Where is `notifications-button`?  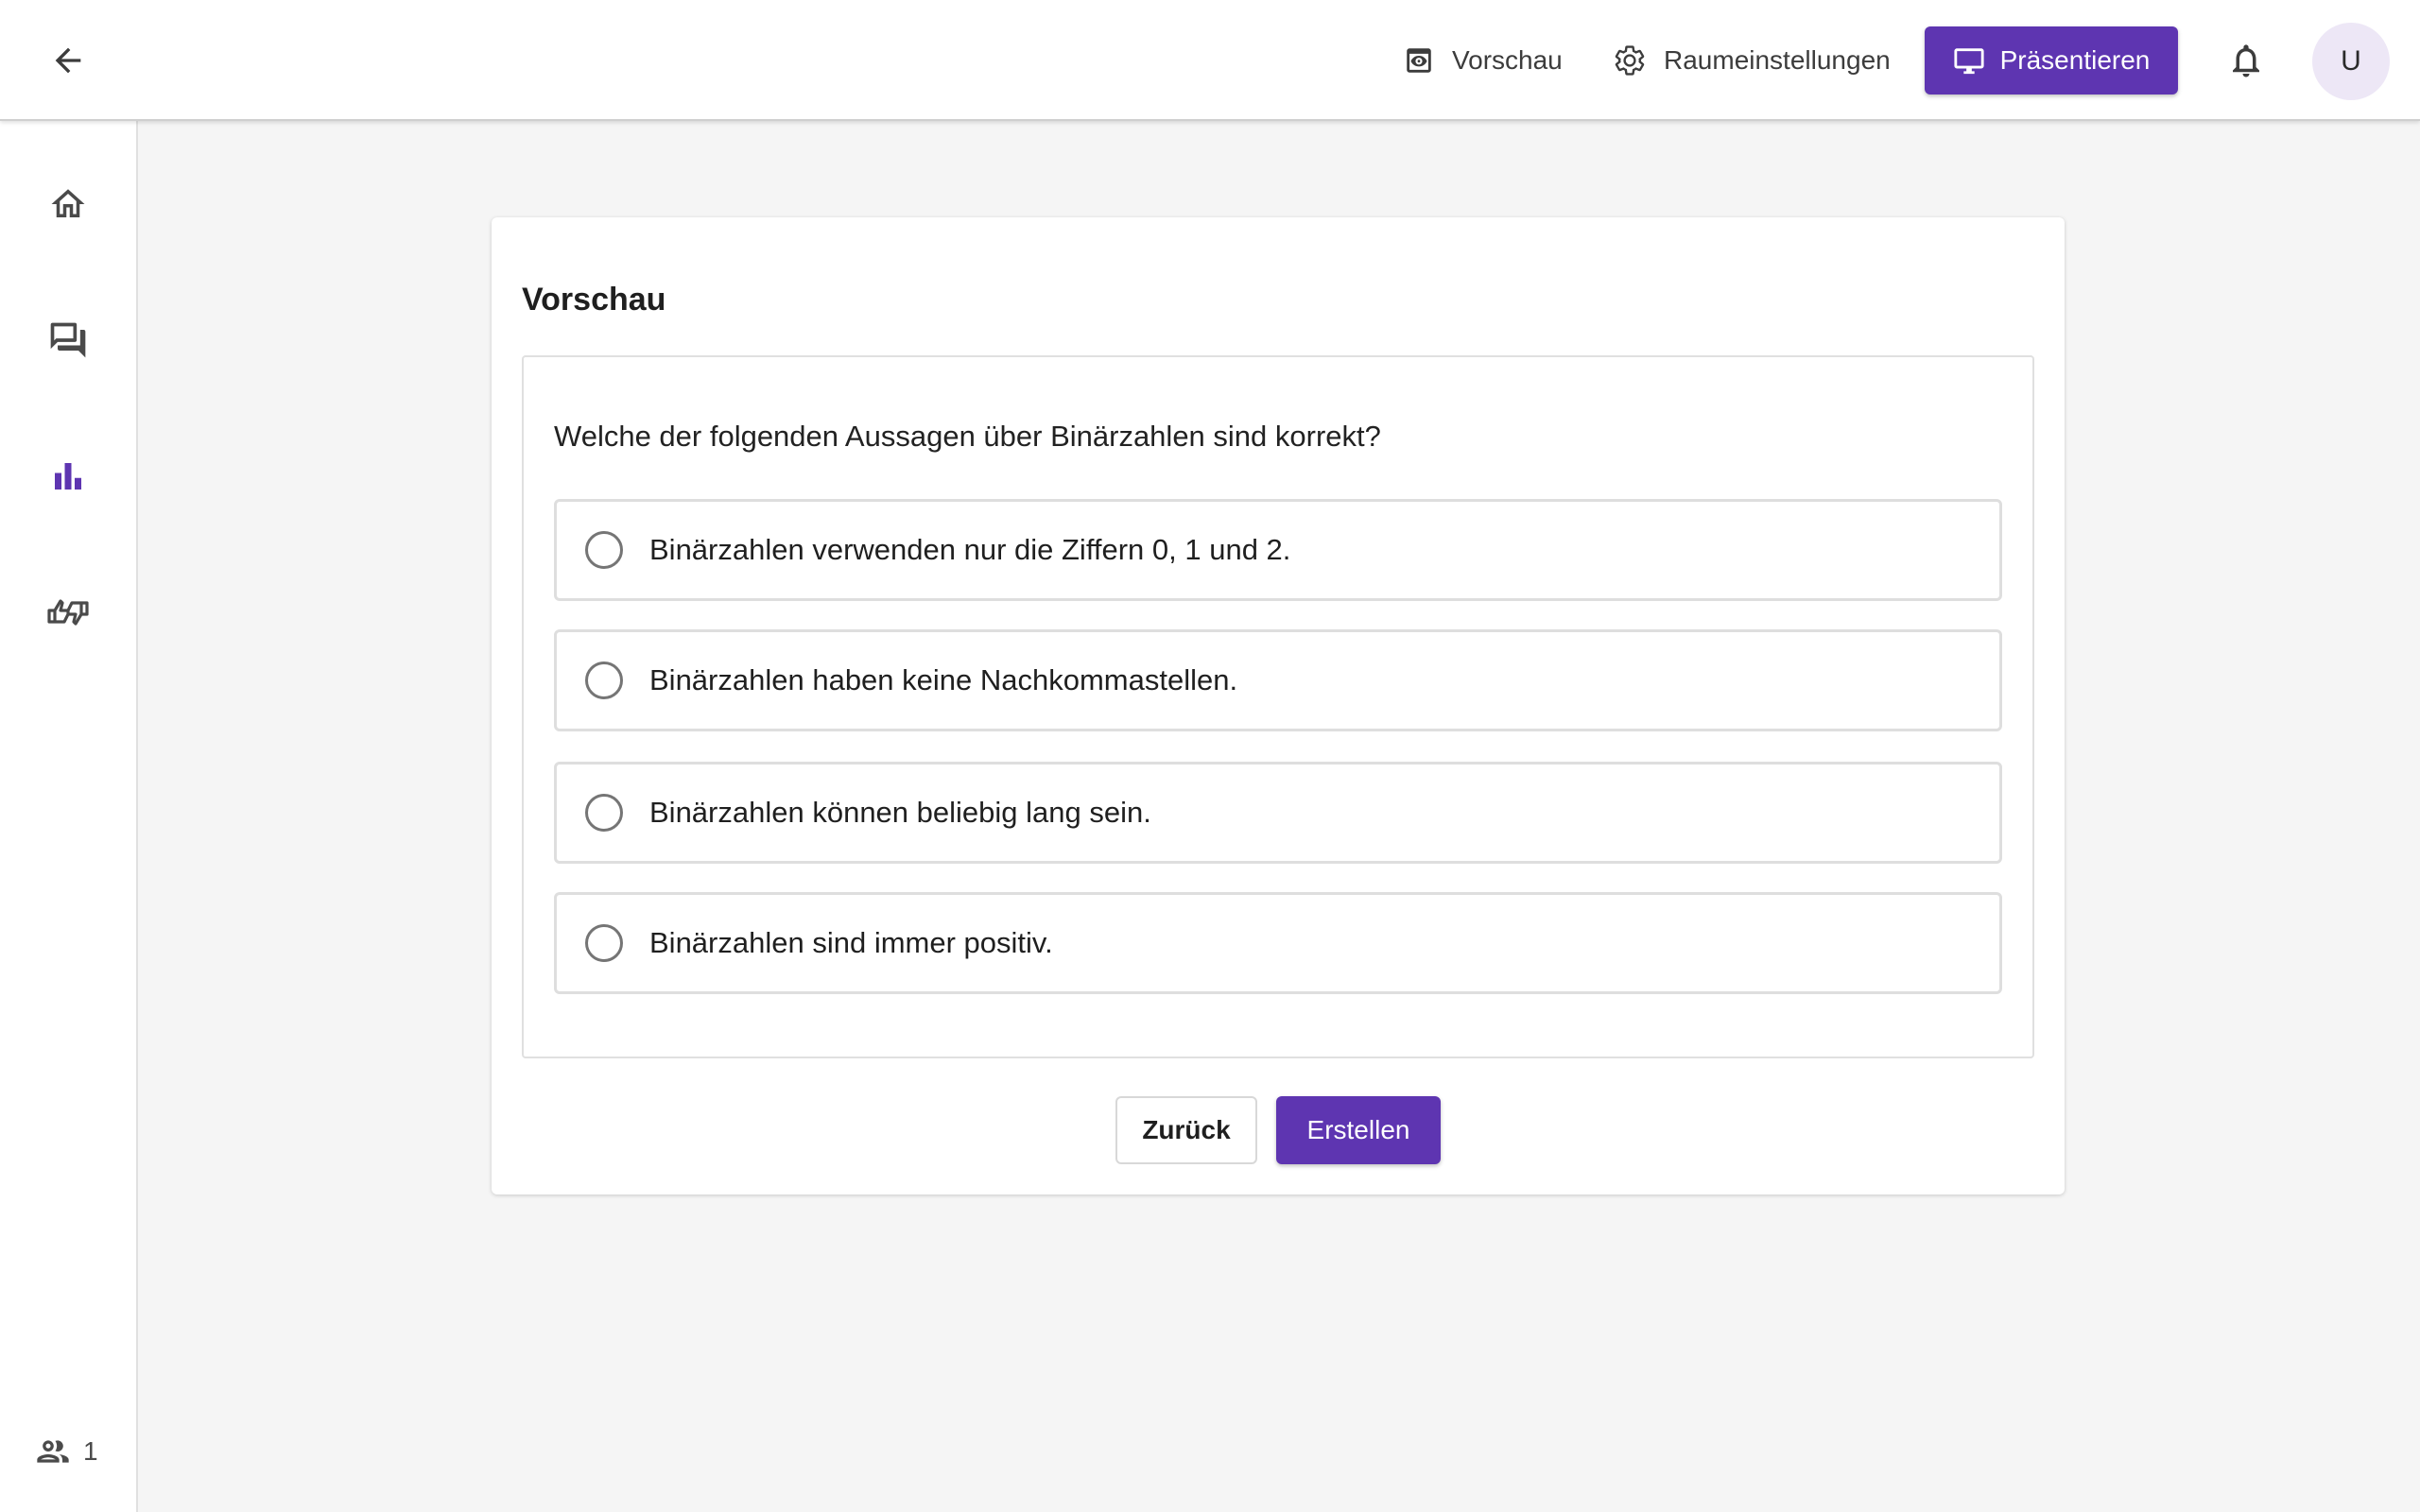
notifications-button is located at coordinates (2246, 60).